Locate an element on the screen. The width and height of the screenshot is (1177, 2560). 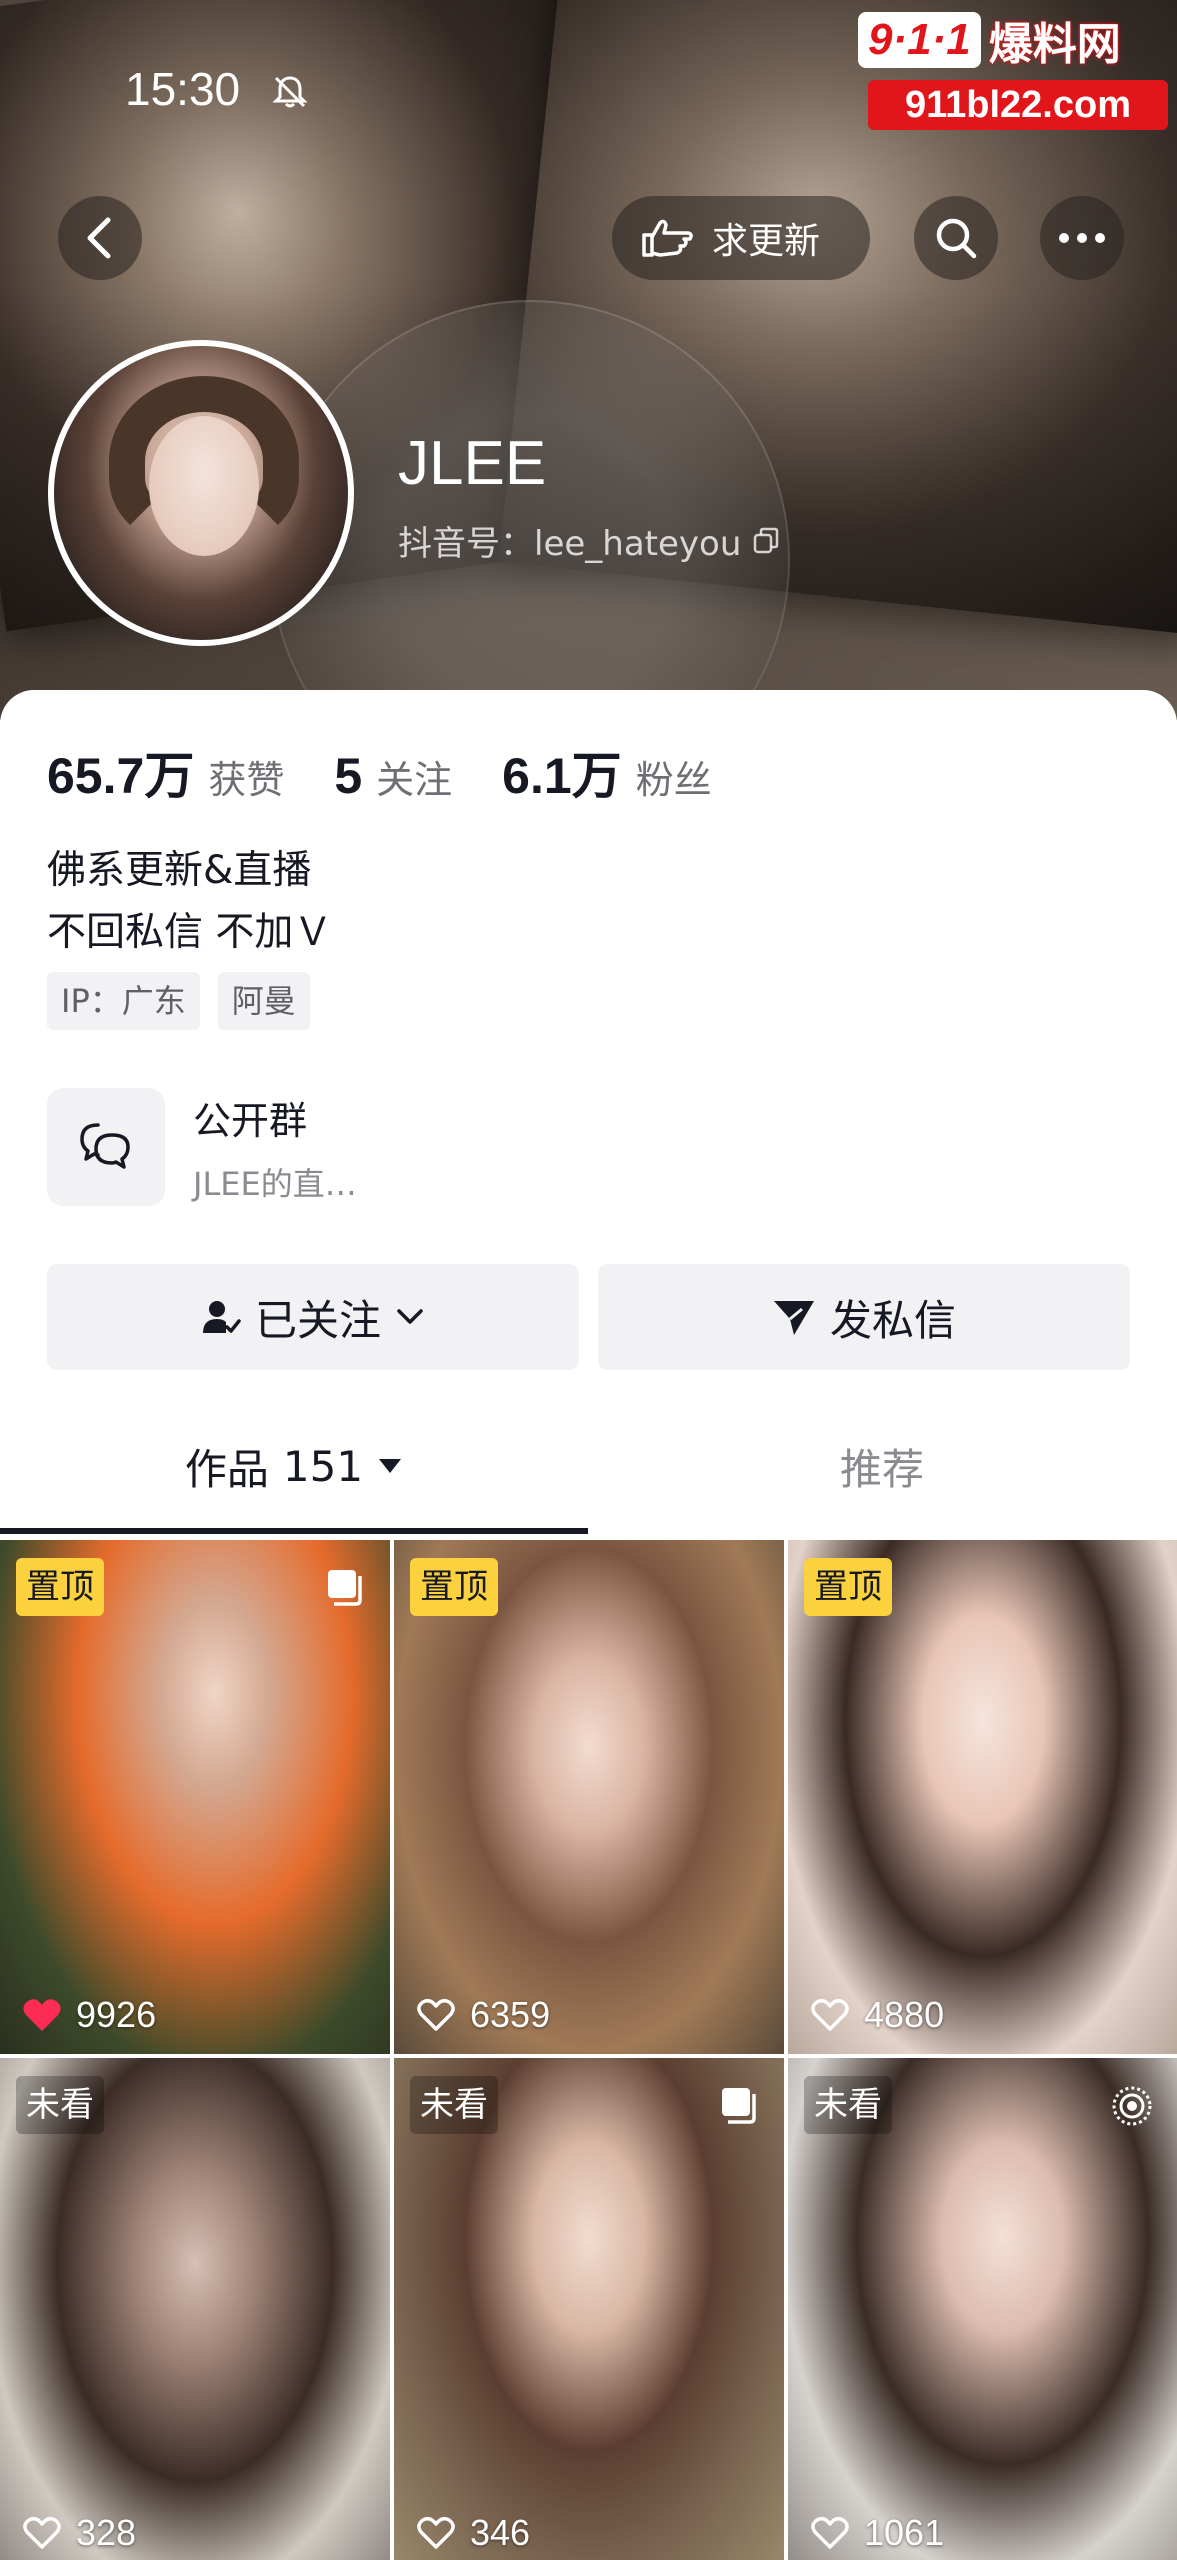
send-message-button: 发私信 is located at coordinates (864, 1317).